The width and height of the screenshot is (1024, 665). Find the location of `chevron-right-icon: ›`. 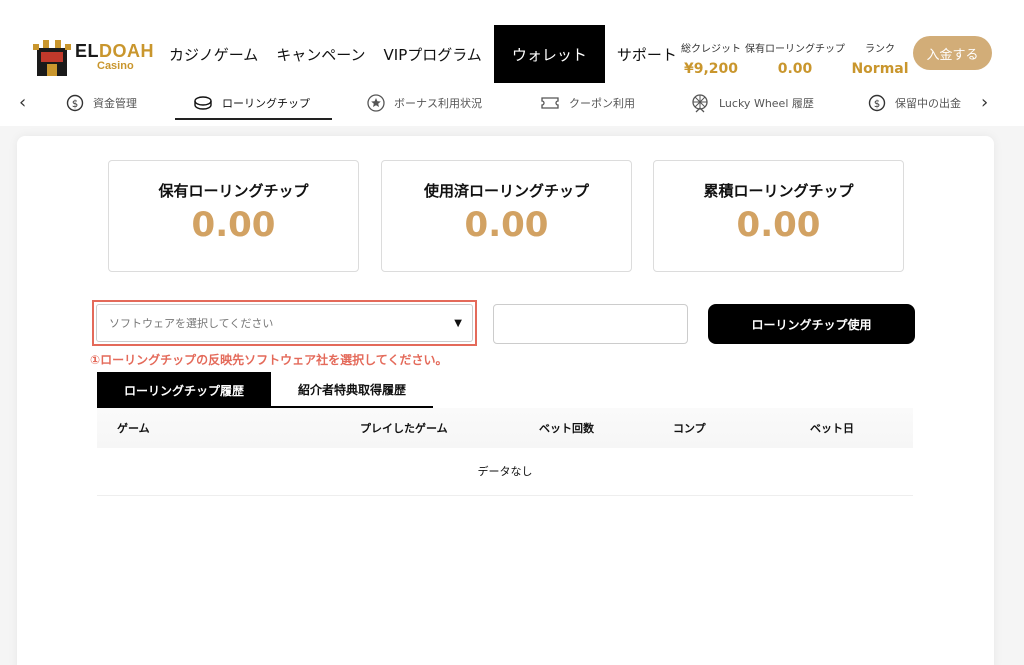

chevron-right-icon: › is located at coordinates (984, 102).